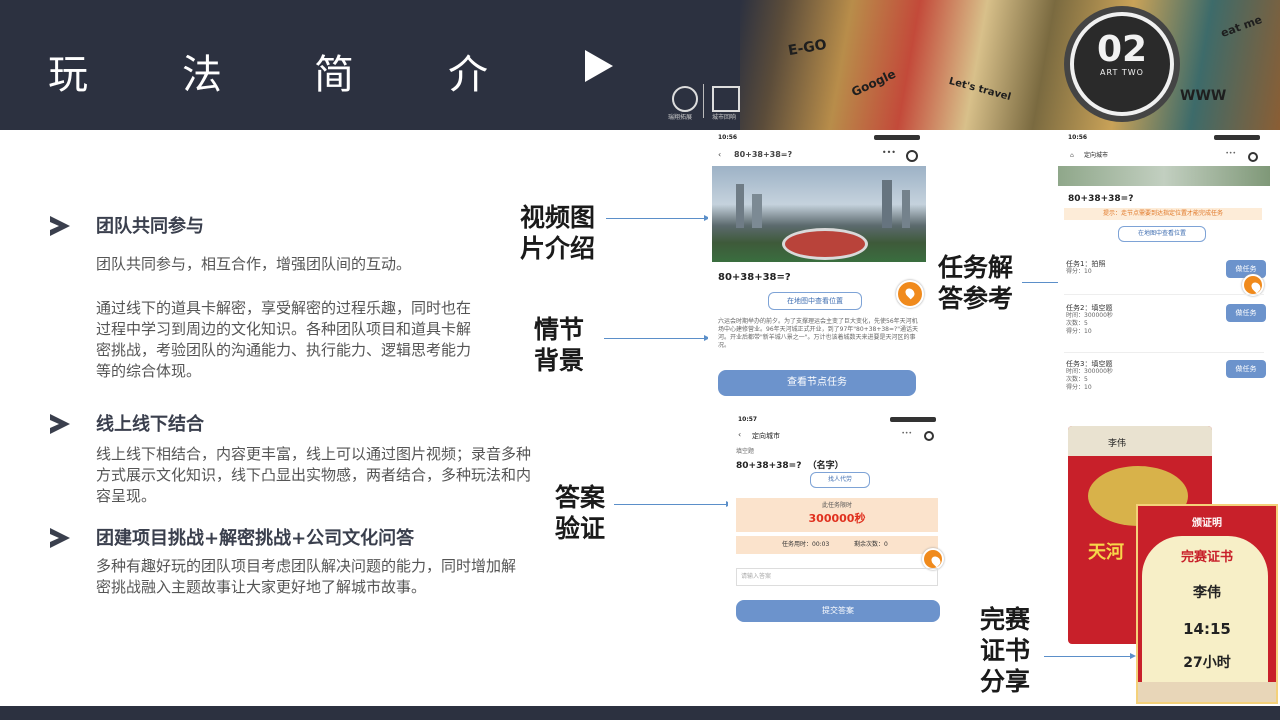 The image size is (1280, 720). Describe the element at coordinates (150, 424) in the screenshot. I see `section-title-online-offline: 线上线下结合` at that location.